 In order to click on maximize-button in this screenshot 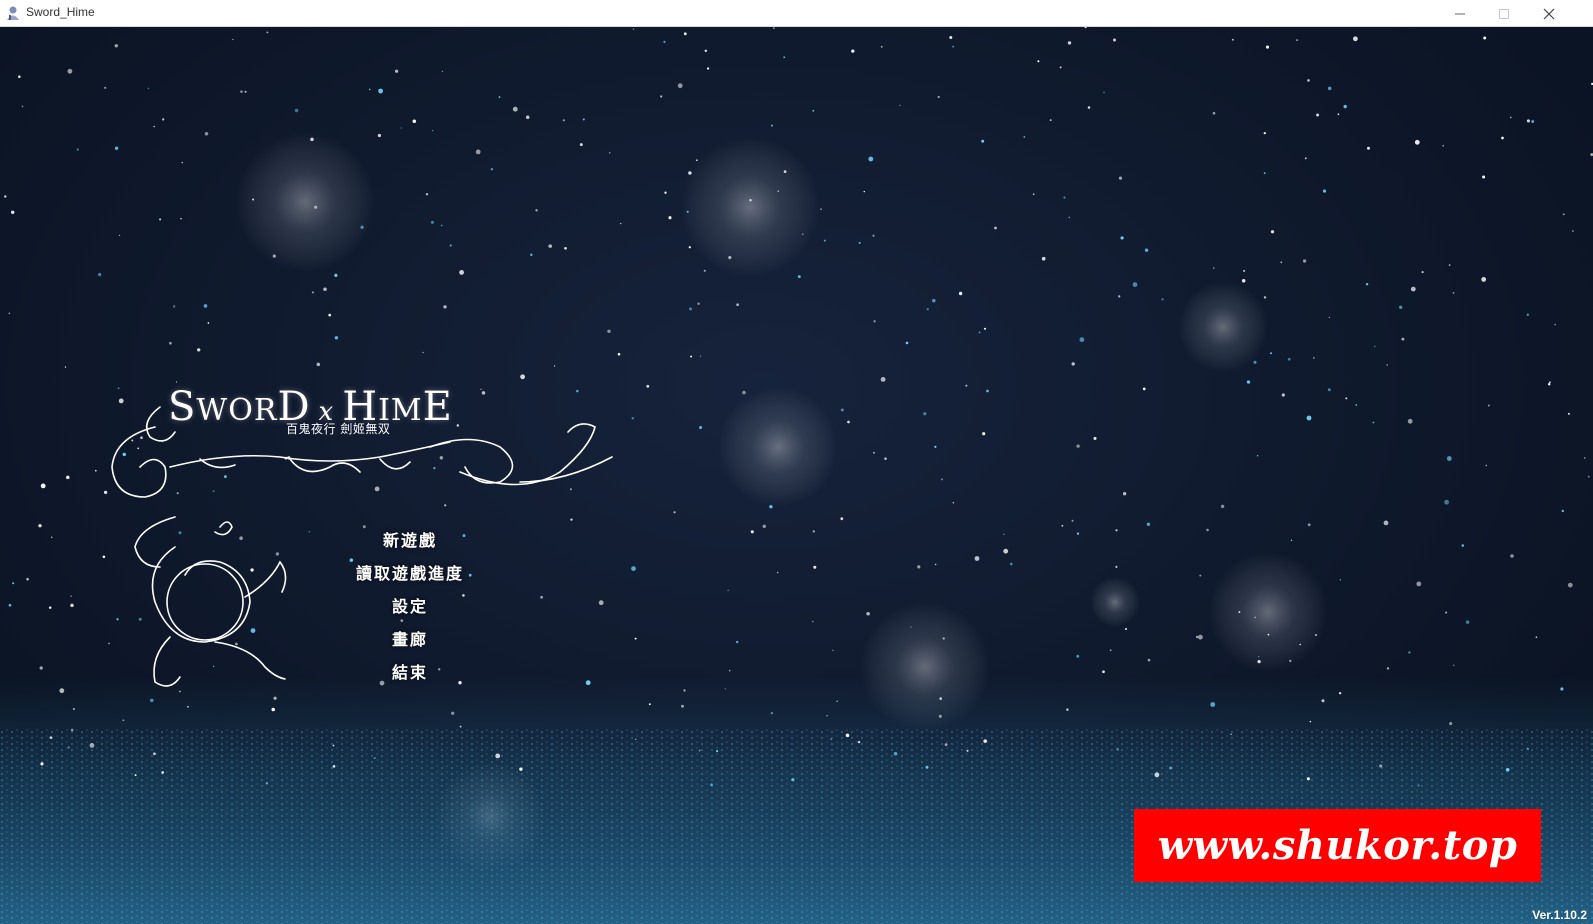, I will do `click(1504, 13)`.